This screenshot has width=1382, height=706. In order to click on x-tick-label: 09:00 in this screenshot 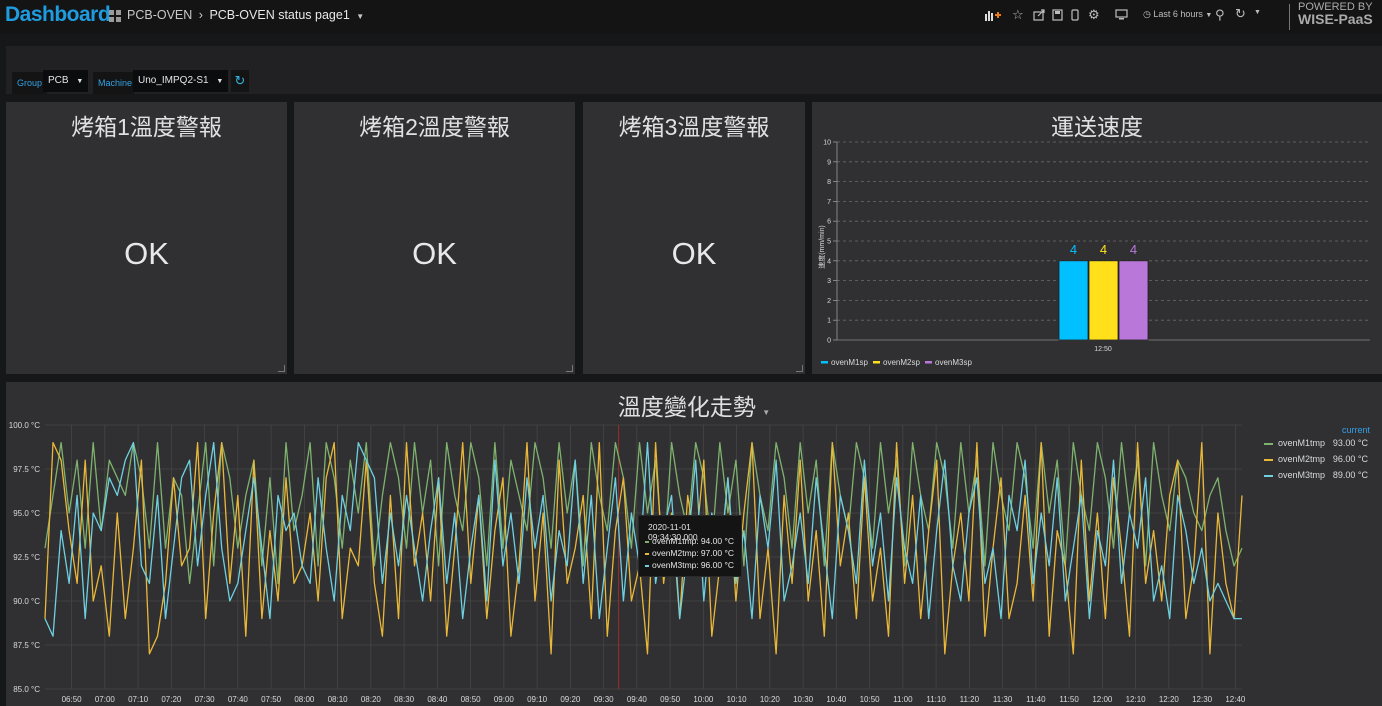, I will do `click(504, 699)`.